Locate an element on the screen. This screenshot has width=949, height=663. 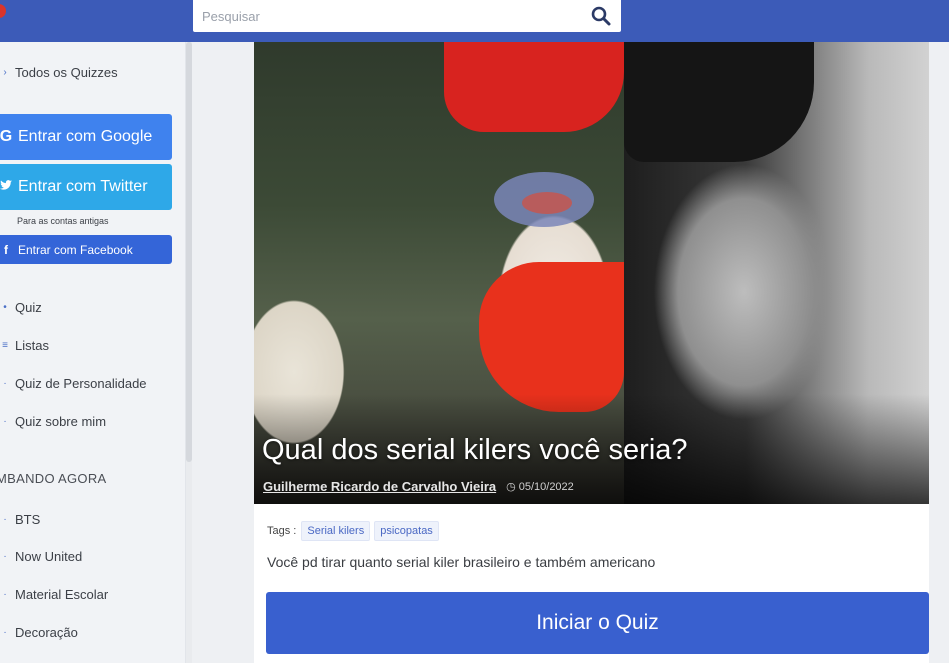
search-box is located at coordinates (407, 16).